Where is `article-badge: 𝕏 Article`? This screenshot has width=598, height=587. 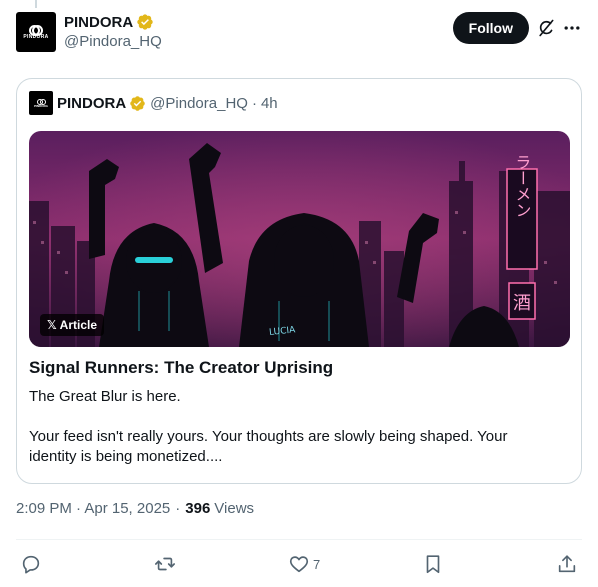
article-badge: 𝕏 Article is located at coordinates (72, 325).